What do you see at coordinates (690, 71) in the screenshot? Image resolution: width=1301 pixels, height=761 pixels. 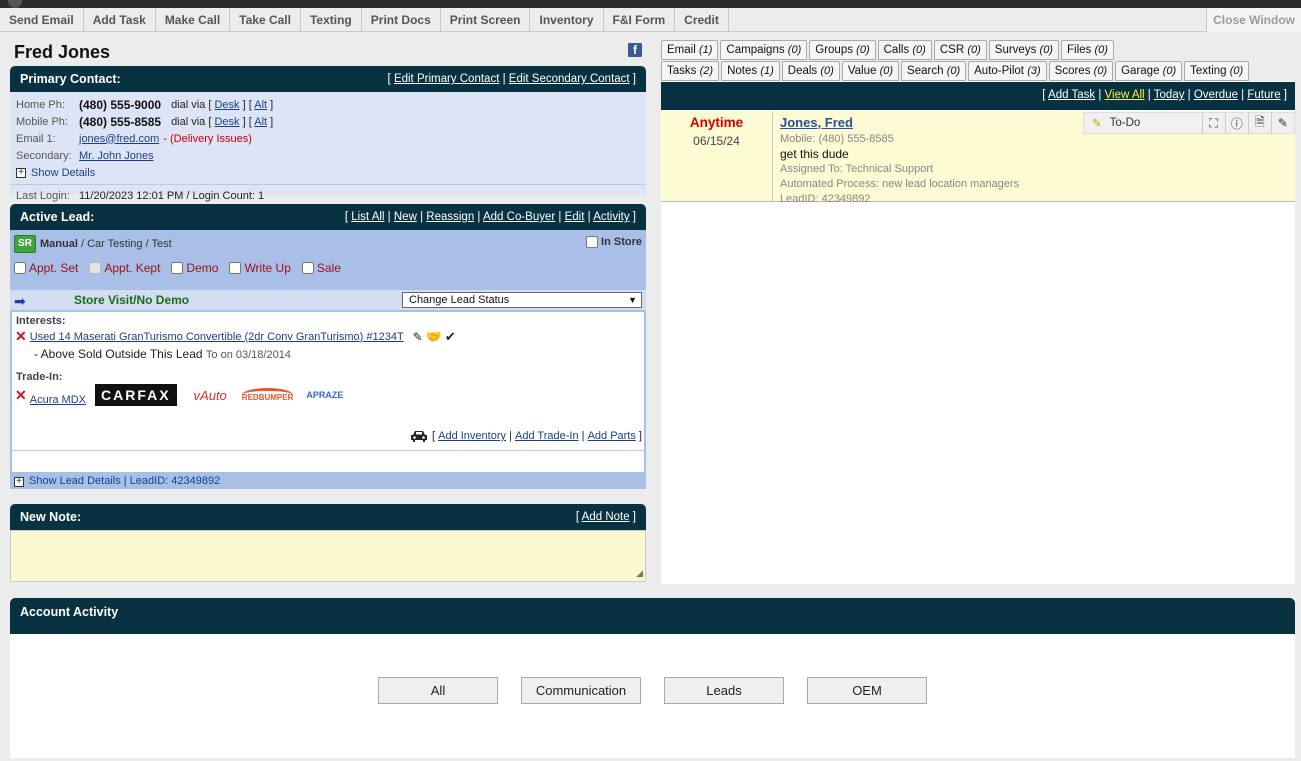 I see `tab-tasks: Tasks (2)` at bounding box center [690, 71].